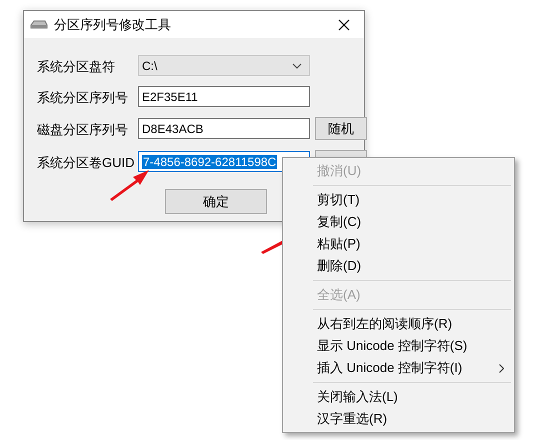  What do you see at coordinates (398, 324) in the screenshot?
I see `menu-item: 从右到左的阅读顺序(R)` at bounding box center [398, 324].